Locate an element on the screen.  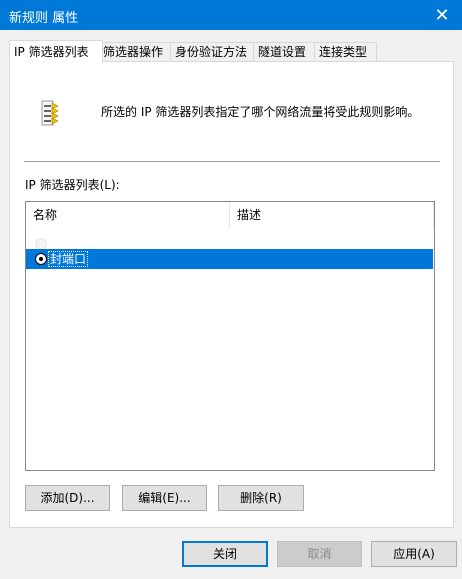
window-title: 新规则 属性 is located at coordinates (44, 18).